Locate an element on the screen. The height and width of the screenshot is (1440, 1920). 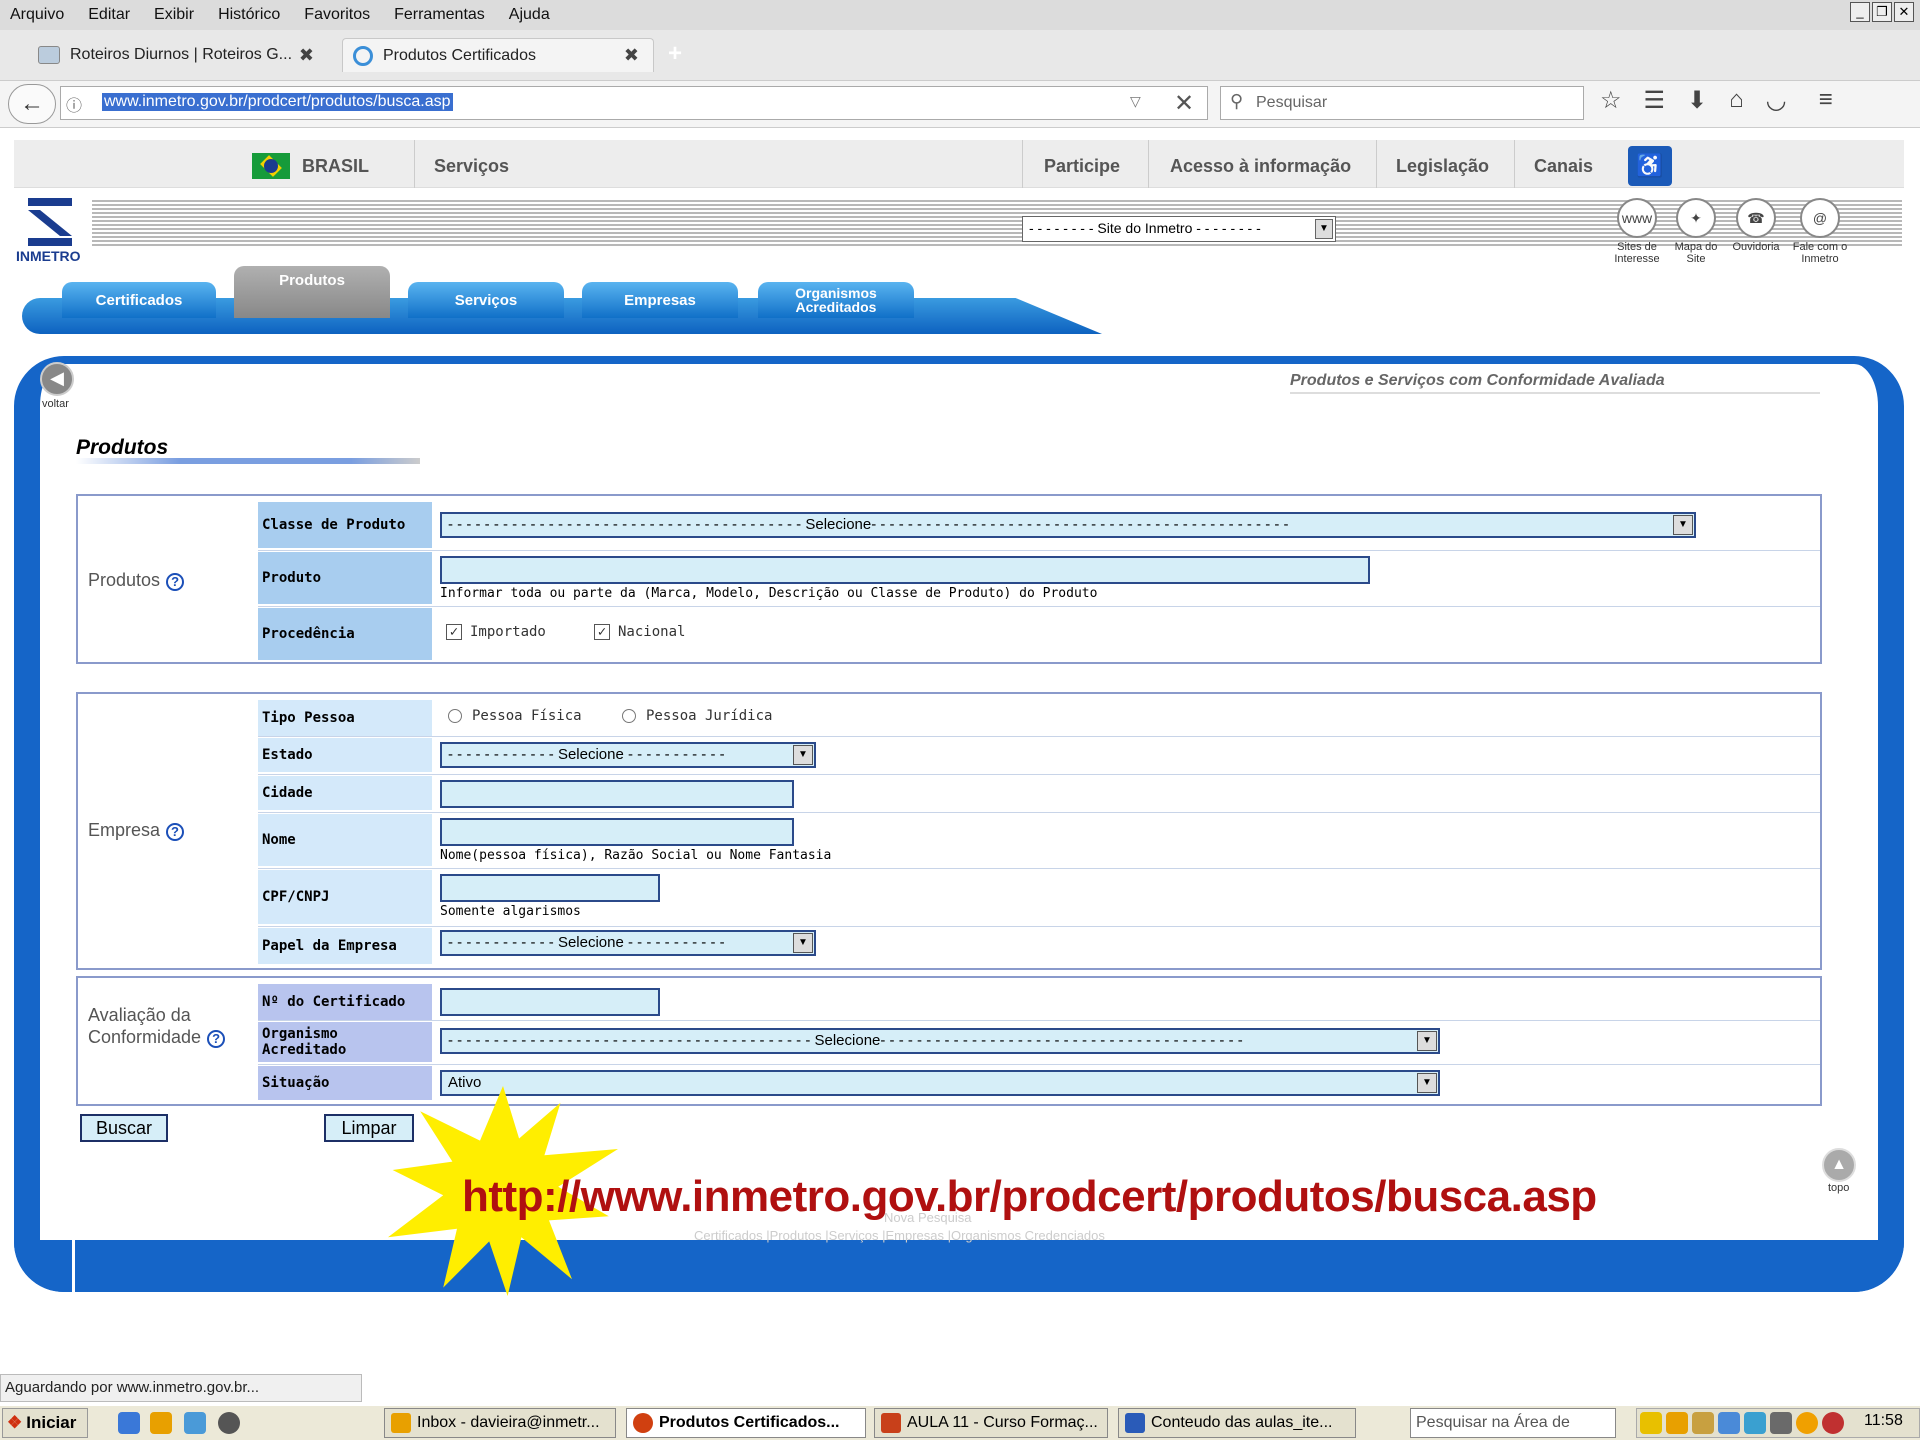
nav-servicos: Serviços is located at coordinates (486, 300).